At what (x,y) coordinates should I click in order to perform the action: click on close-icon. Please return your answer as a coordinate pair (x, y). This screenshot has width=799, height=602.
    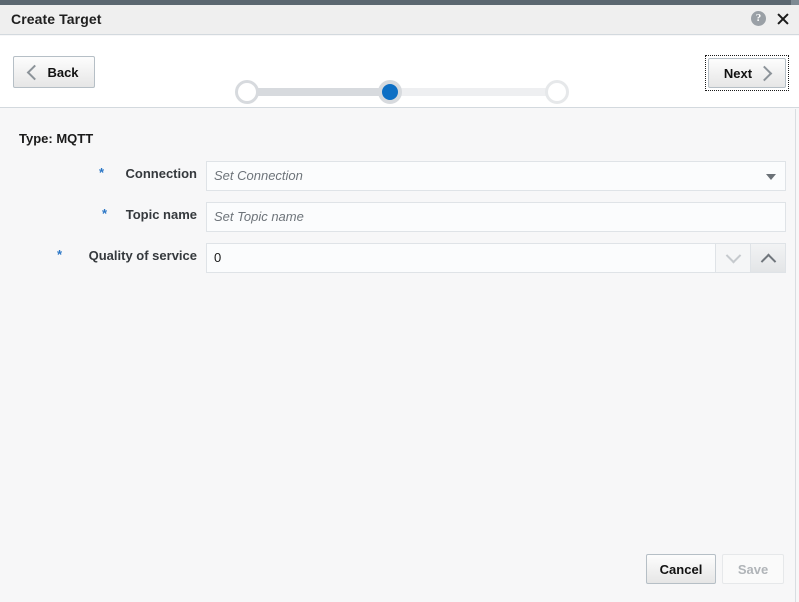
    Looking at the image, I should click on (782, 18).